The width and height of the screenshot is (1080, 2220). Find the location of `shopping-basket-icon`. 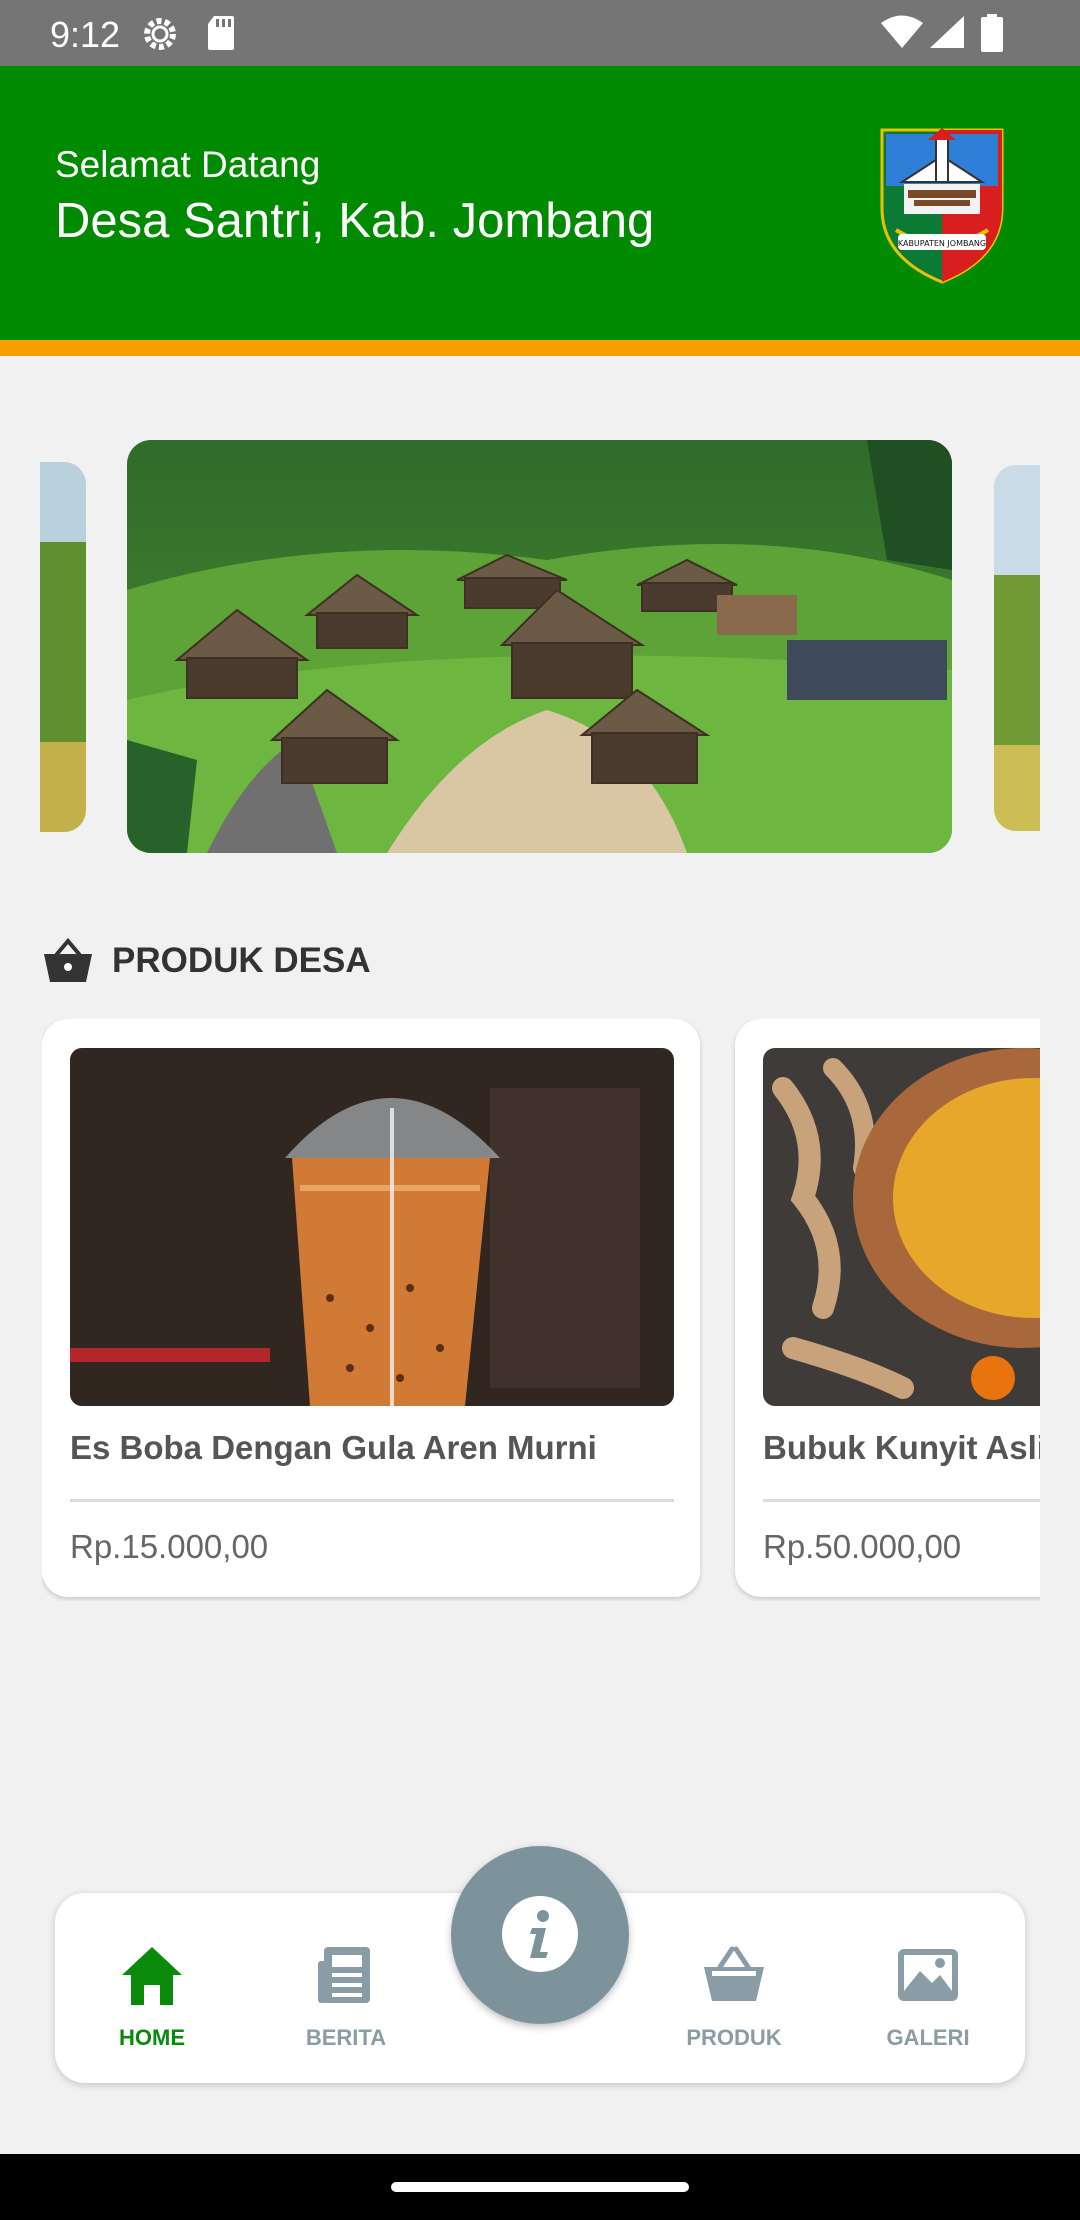

shopping-basket-icon is located at coordinates (68, 960).